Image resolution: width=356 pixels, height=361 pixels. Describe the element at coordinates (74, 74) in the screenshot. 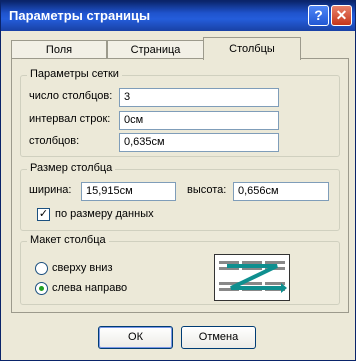

I see `grid-settings-legend: Параметры сетки` at that location.